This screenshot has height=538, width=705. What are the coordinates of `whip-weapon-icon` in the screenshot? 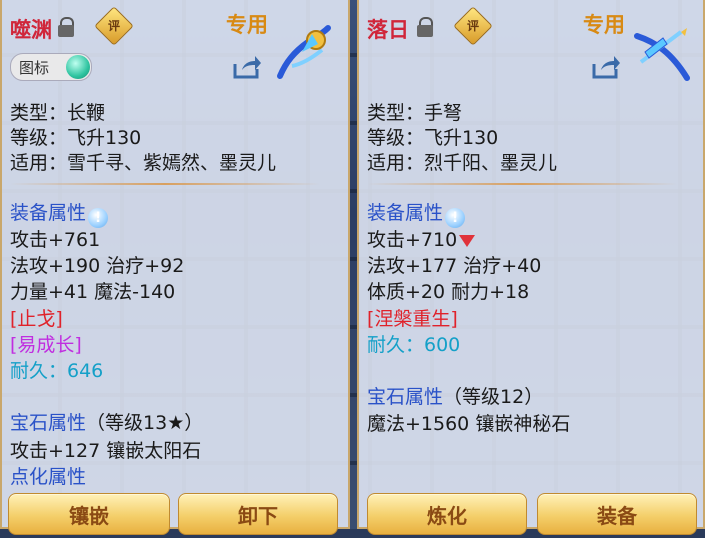 It's located at (304, 52).